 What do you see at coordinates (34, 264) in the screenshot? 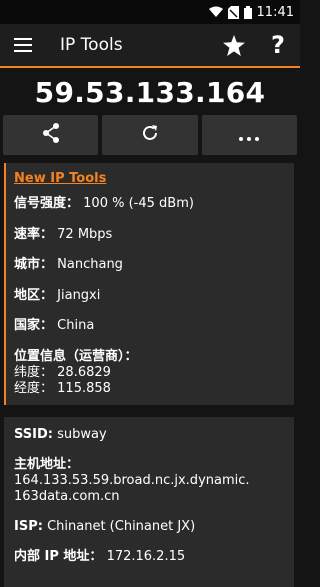
I see `city-label: 城市：` at bounding box center [34, 264].